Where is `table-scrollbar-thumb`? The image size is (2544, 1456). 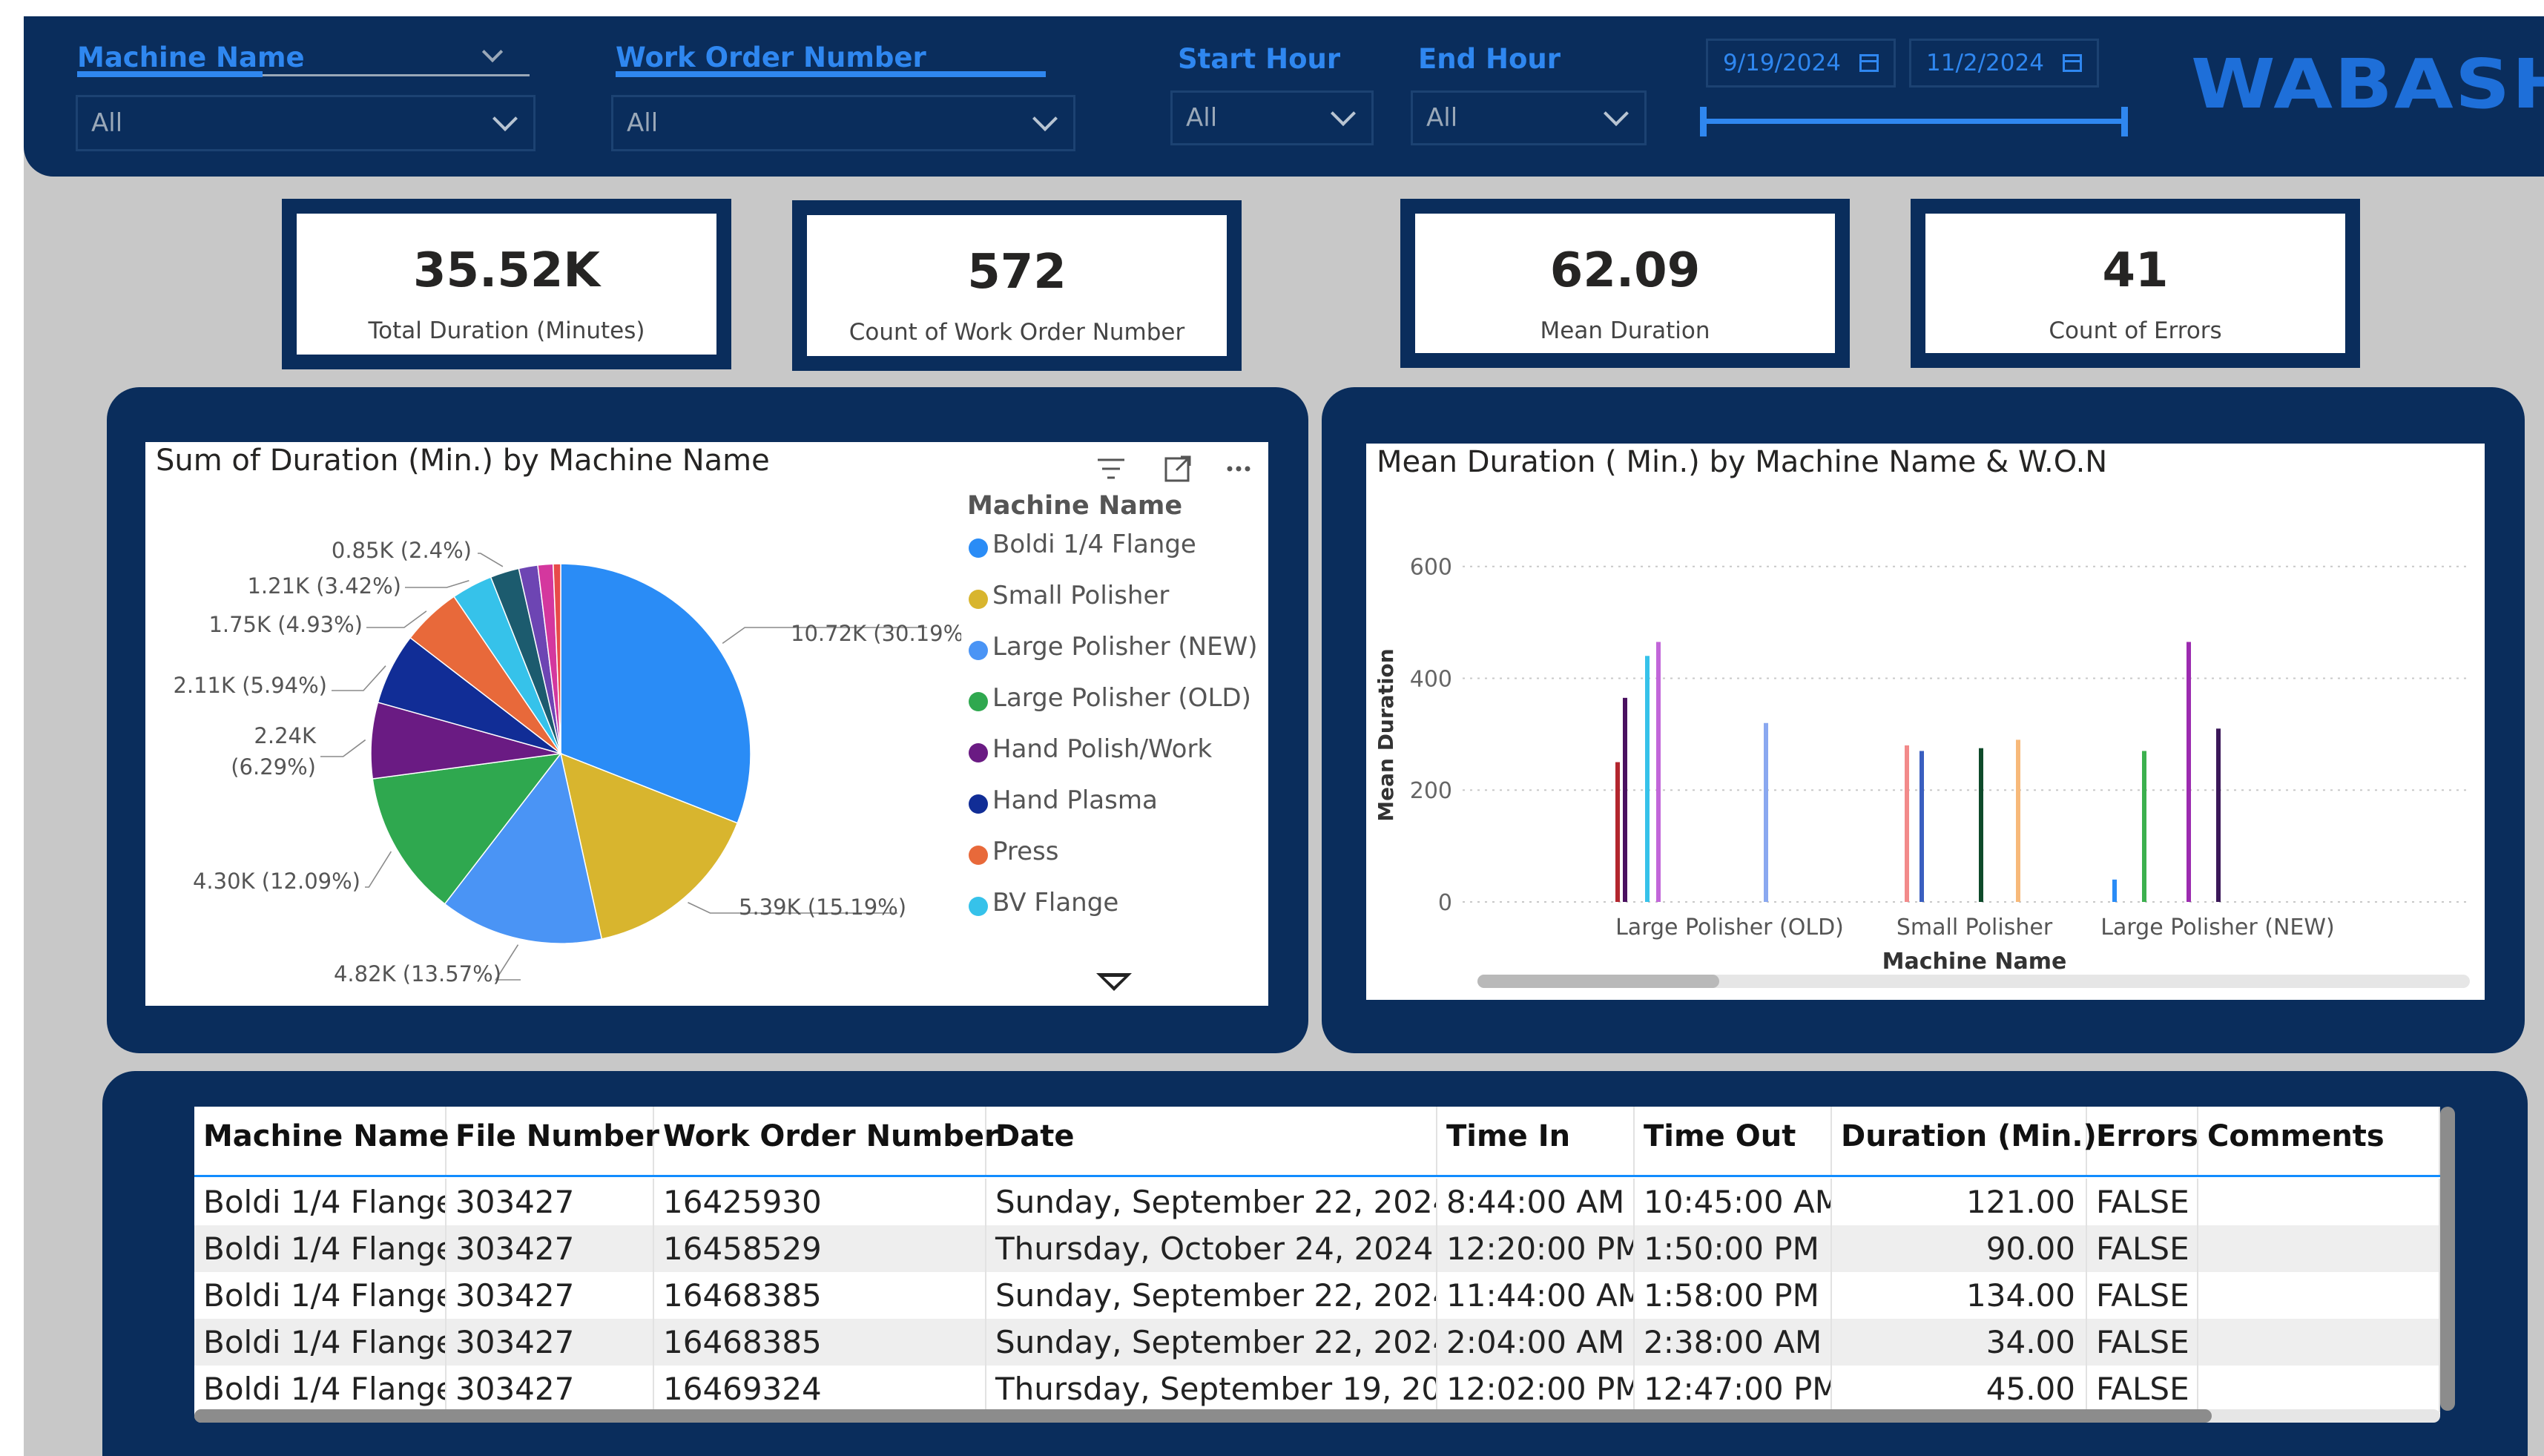 table-scrollbar-thumb is located at coordinates (1203, 1416).